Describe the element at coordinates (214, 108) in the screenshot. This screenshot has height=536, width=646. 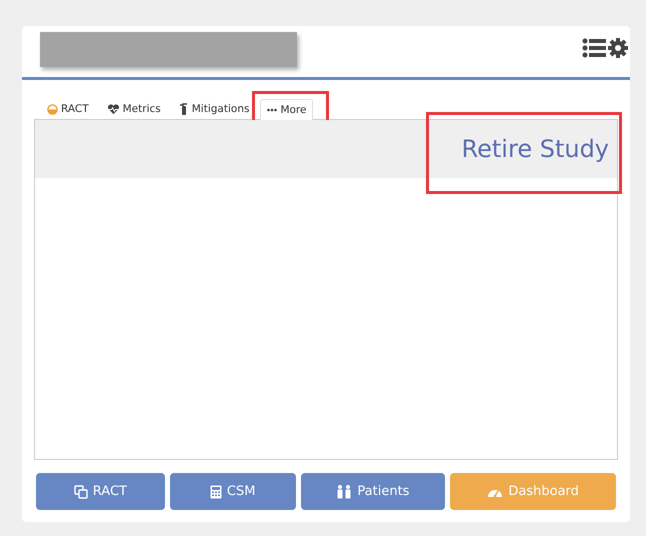
I see `tab: Mitigations` at that location.